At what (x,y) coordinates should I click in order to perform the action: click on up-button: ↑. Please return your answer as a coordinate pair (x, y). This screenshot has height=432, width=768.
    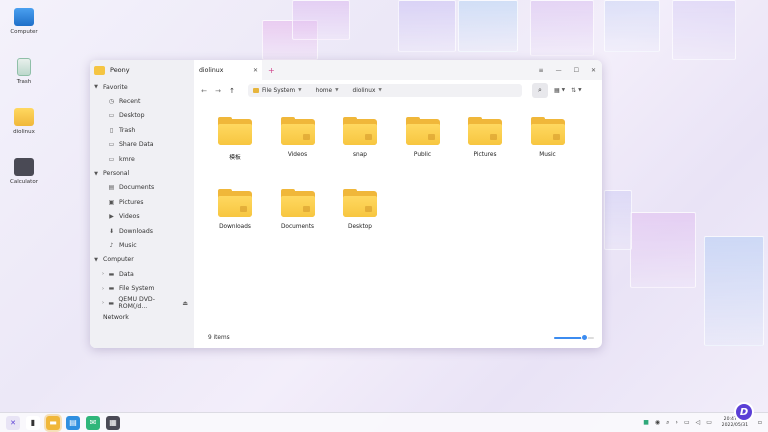
    Looking at the image, I should click on (232, 91).